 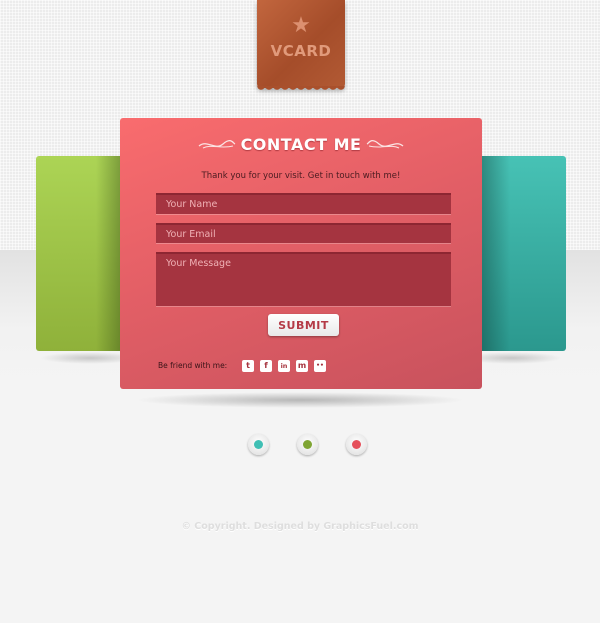 I want to click on dot-teal-icon, so click(x=258, y=444).